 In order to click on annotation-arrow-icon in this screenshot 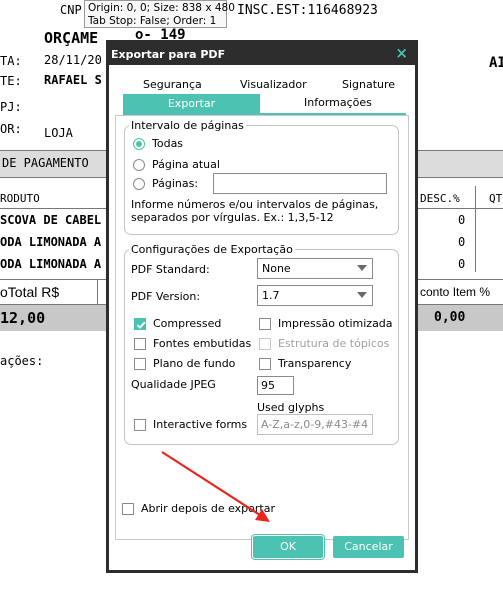, I will do `click(215, 486)`.